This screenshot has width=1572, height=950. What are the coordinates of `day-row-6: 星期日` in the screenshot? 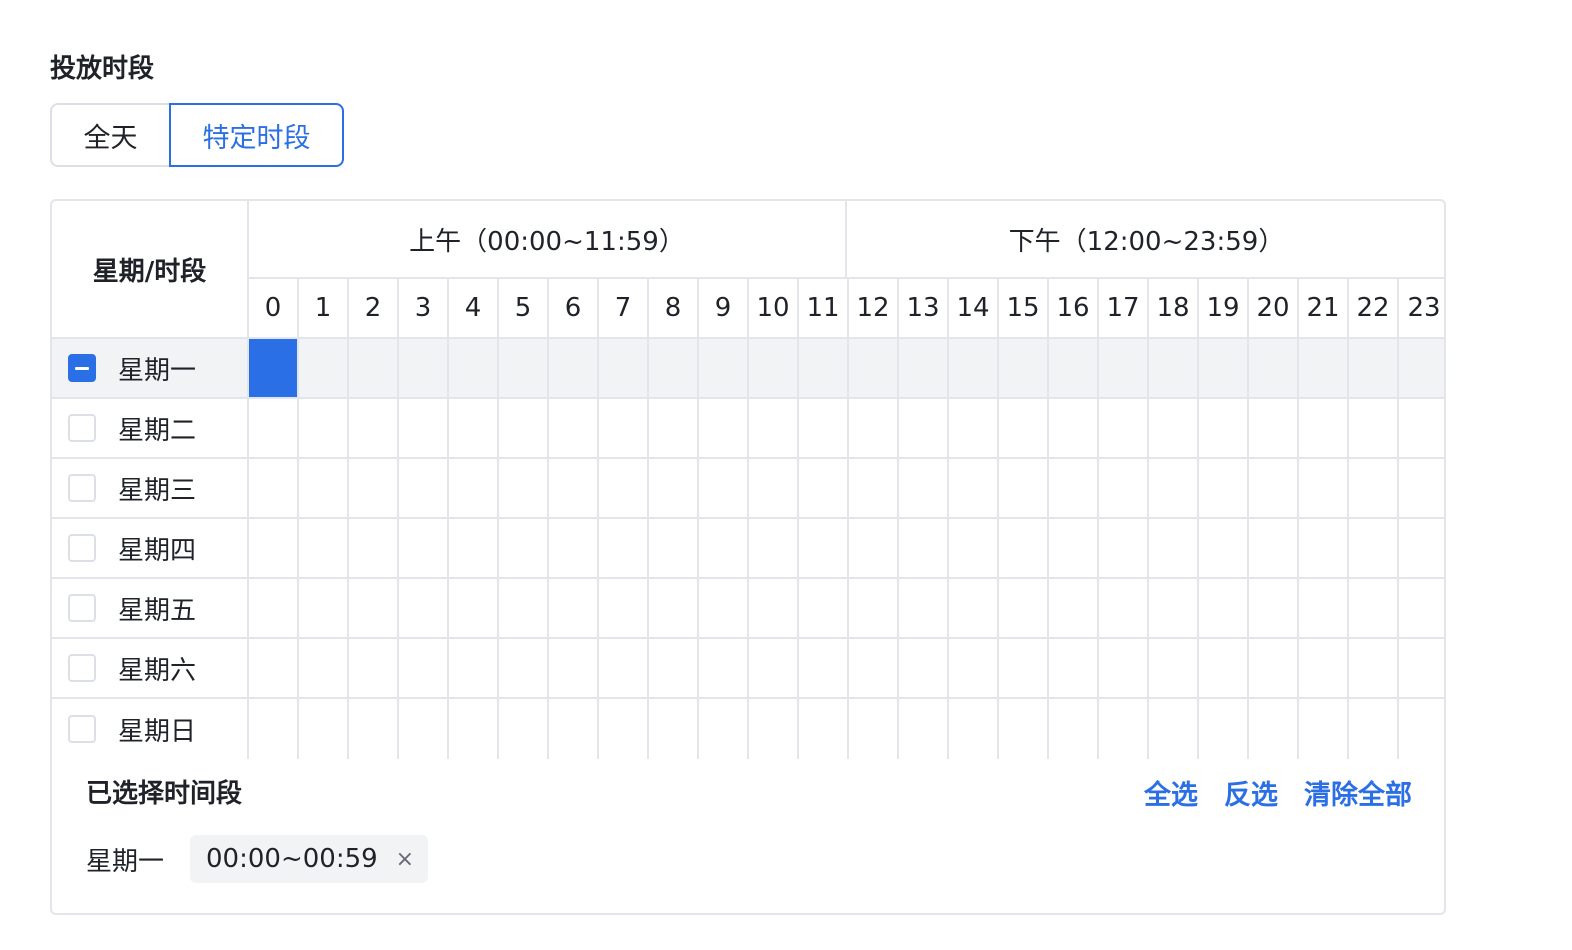 It's located at (150, 729).